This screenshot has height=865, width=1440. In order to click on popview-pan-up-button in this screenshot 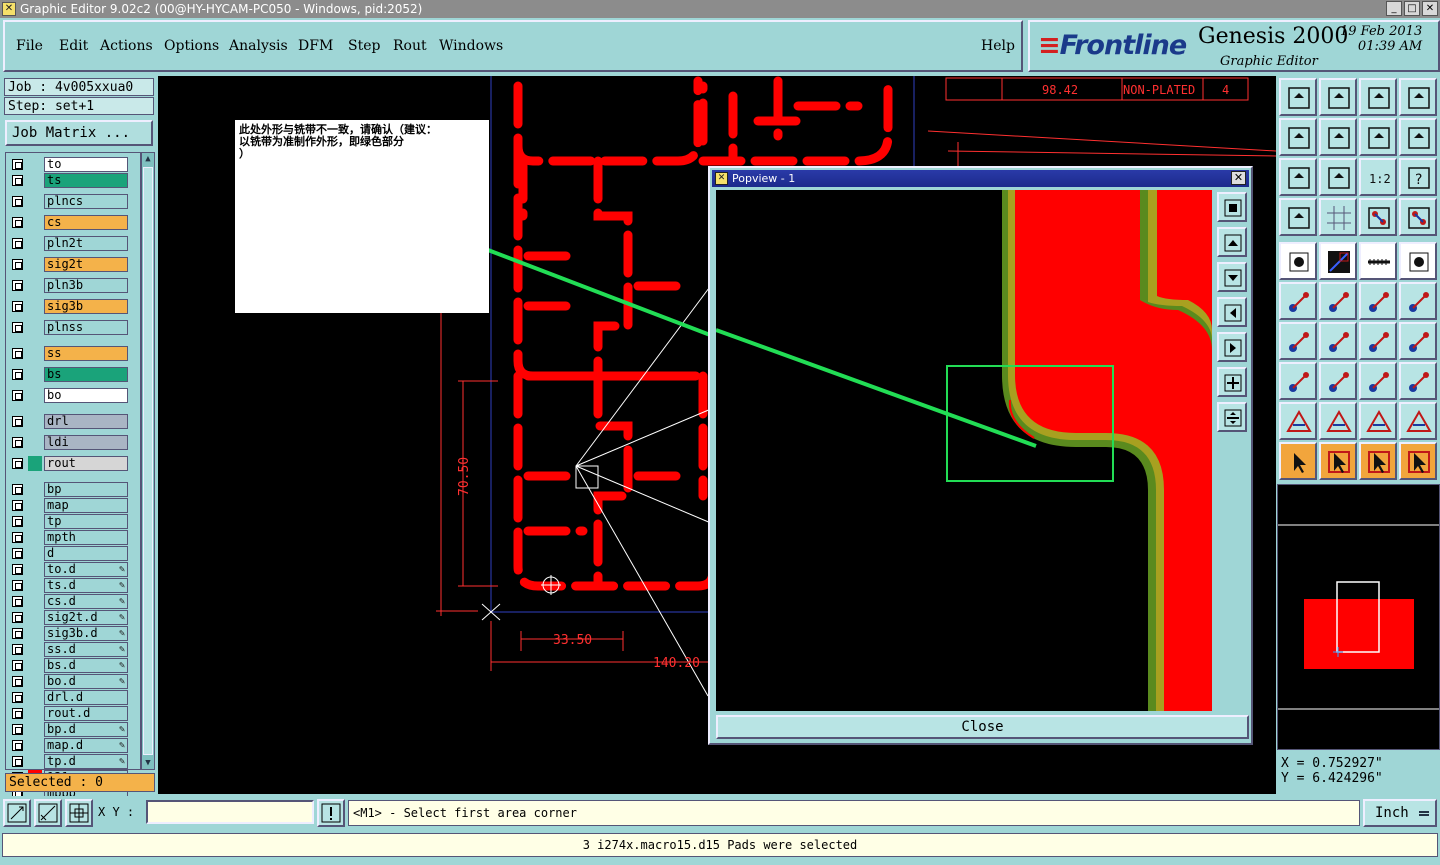, I will do `click(1232, 242)`.